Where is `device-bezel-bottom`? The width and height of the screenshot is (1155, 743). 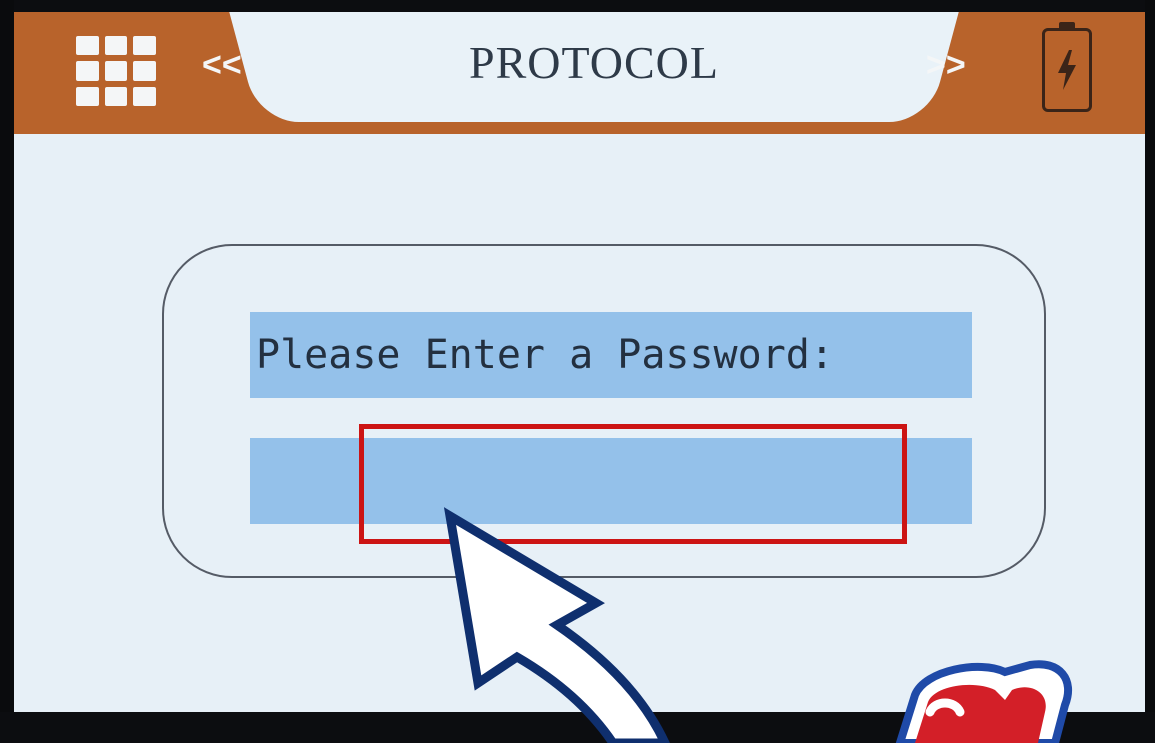
device-bezel-bottom is located at coordinates (577, 727).